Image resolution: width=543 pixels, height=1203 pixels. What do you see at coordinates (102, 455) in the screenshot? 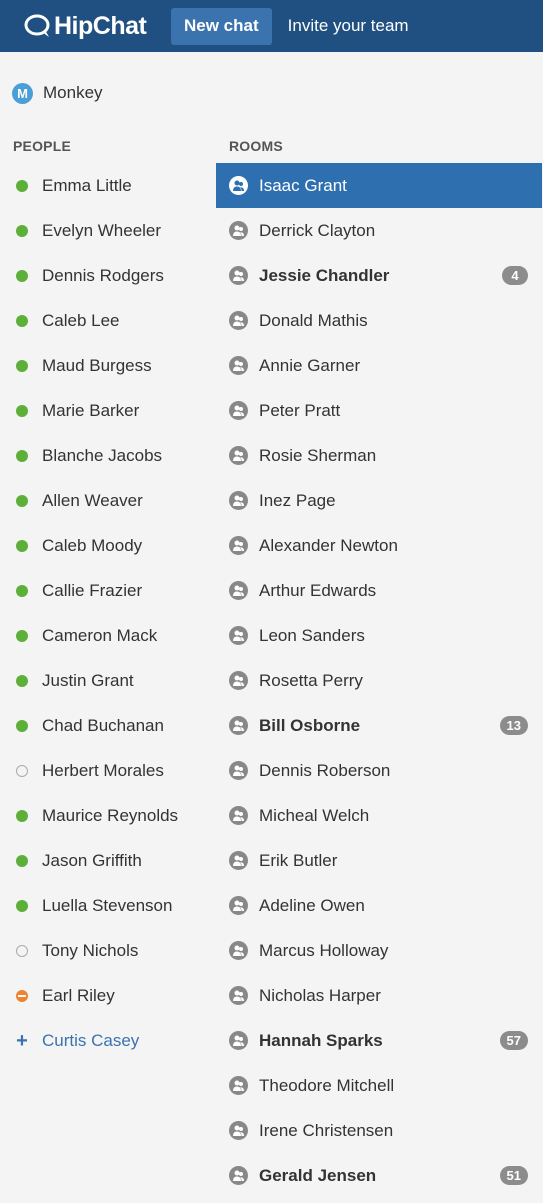
I see `person-name: Blanche Jacobs` at bounding box center [102, 455].